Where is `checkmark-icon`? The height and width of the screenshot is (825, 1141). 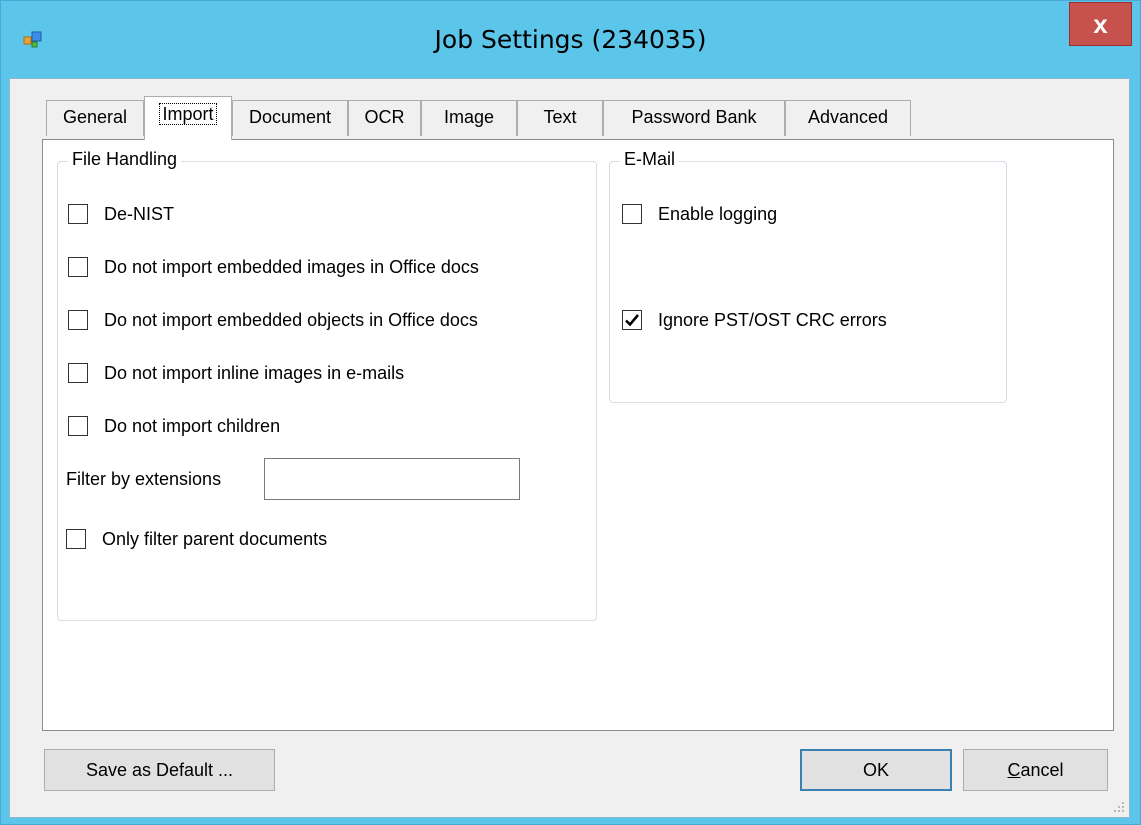
checkmark-icon is located at coordinates (632, 320).